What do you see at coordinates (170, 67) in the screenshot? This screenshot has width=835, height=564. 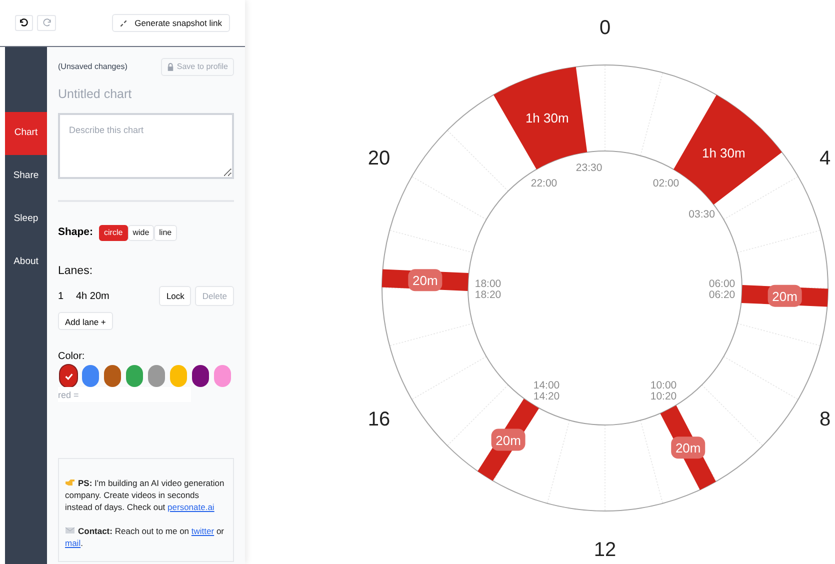 I see `lock-icon` at bounding box center [170, 67].